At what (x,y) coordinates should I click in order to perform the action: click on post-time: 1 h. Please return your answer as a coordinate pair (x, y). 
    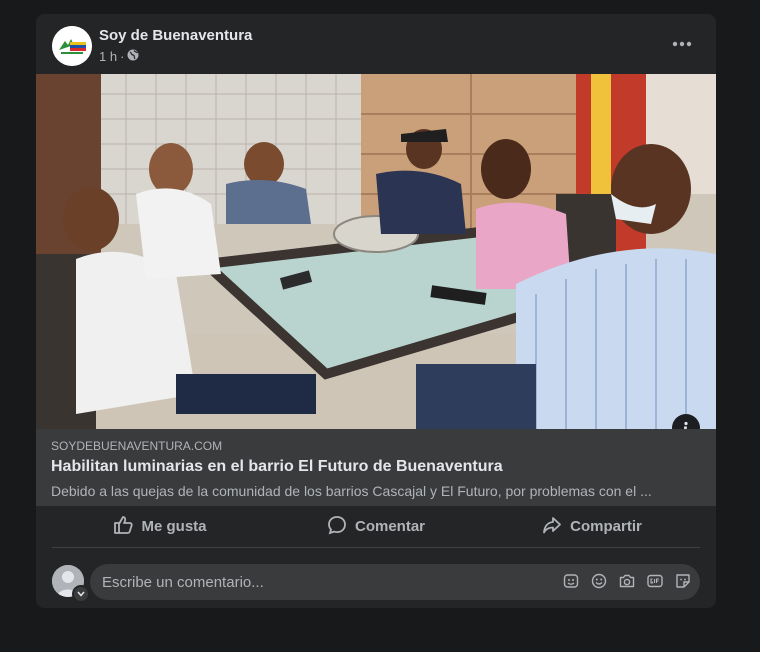
    Looking at the image, I should click on (108, 56).